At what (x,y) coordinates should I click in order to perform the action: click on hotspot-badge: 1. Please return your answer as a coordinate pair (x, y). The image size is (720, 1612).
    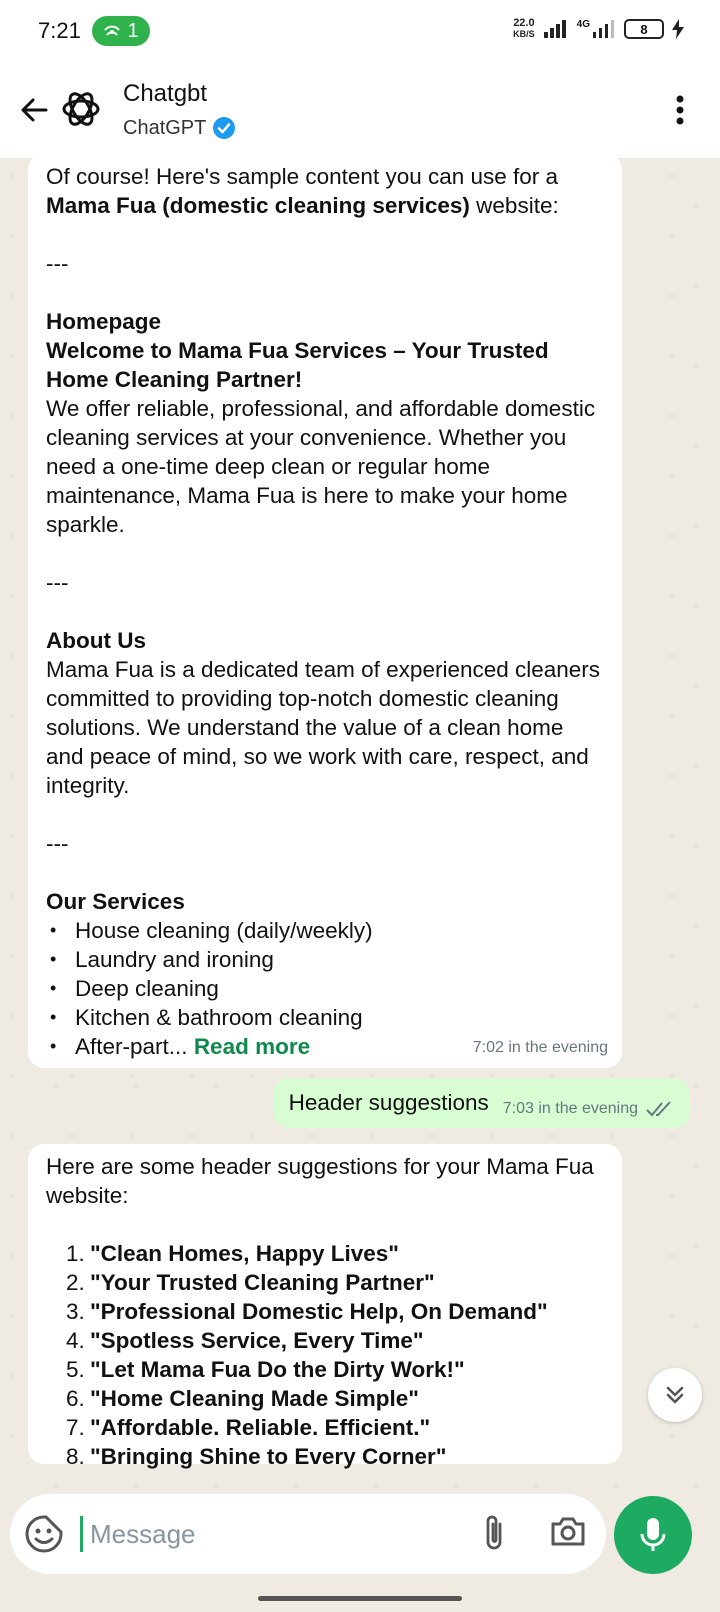
    Looking at the image, I should click on (121, 31).